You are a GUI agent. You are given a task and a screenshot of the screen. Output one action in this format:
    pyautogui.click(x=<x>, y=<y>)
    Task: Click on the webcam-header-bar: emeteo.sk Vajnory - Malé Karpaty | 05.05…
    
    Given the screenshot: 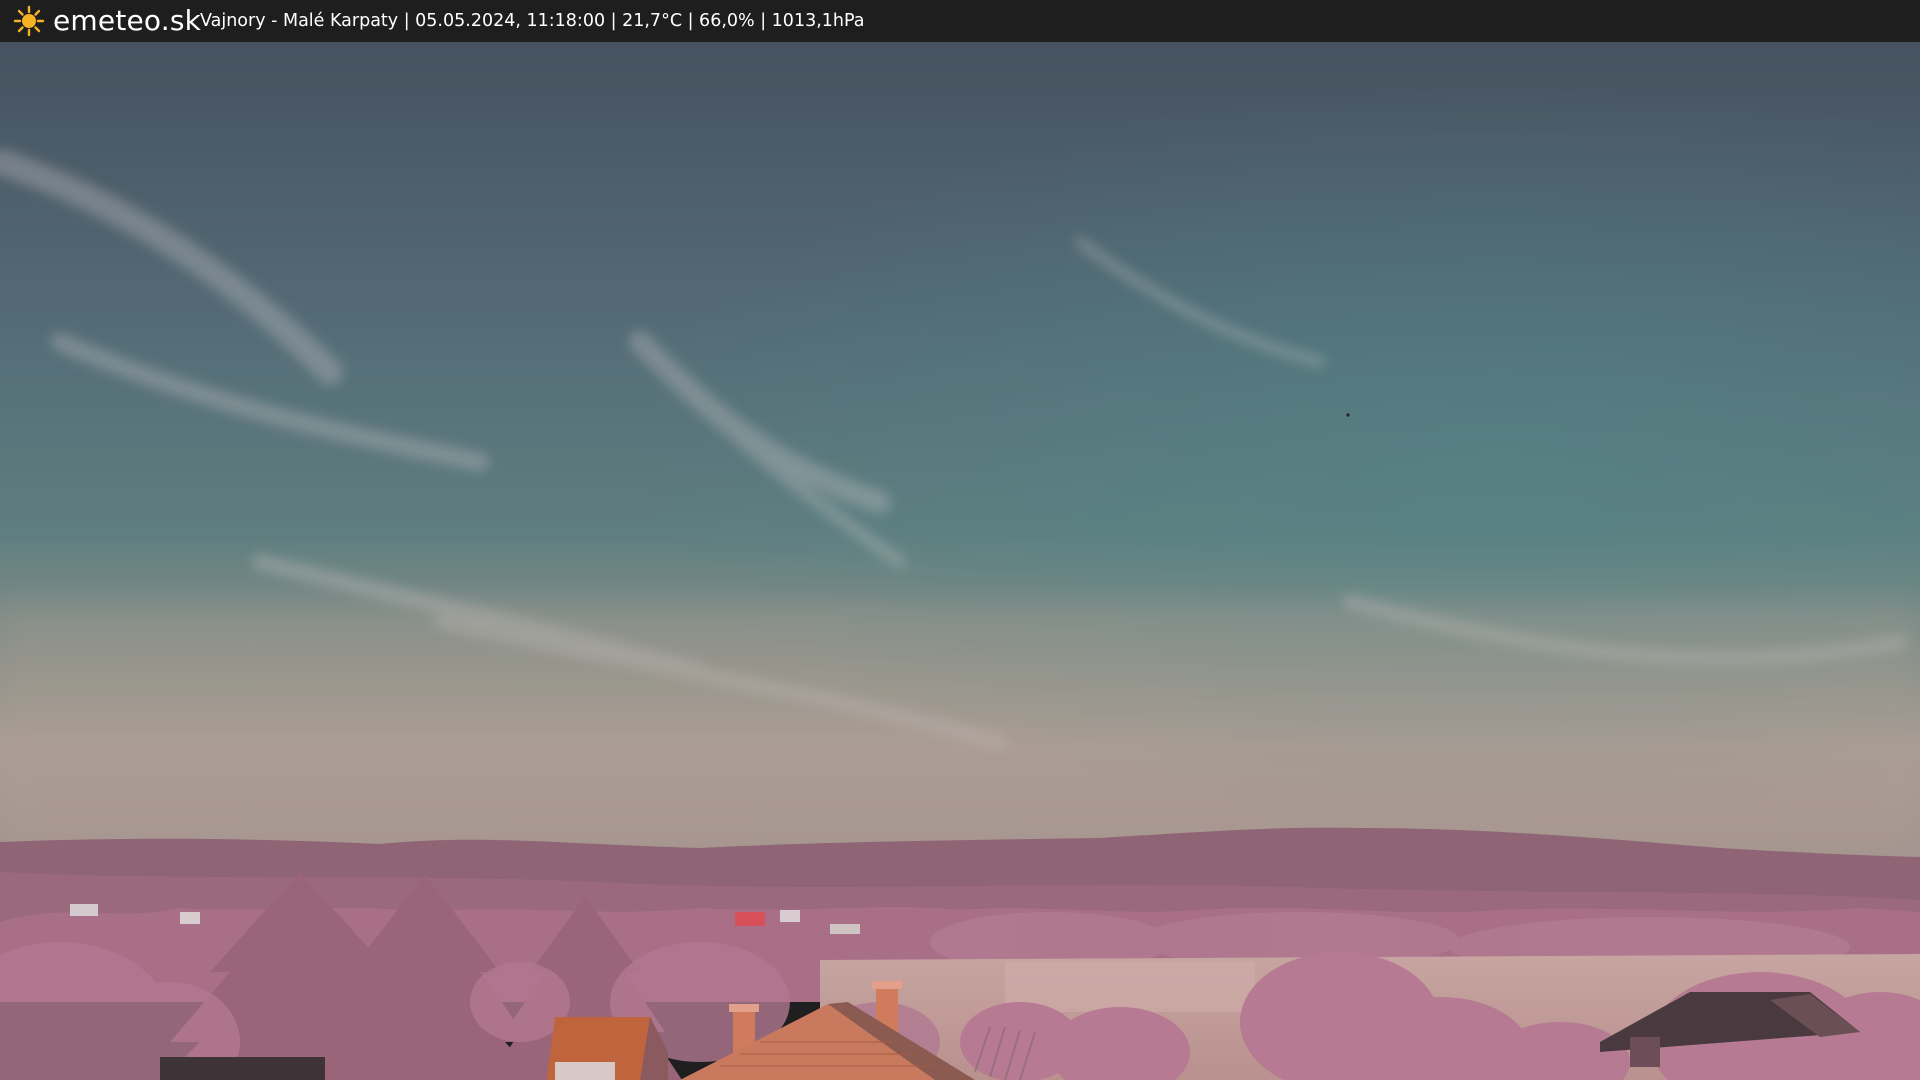 What is the action you would take?
    pyautogui.click(x=960, y=21)
    